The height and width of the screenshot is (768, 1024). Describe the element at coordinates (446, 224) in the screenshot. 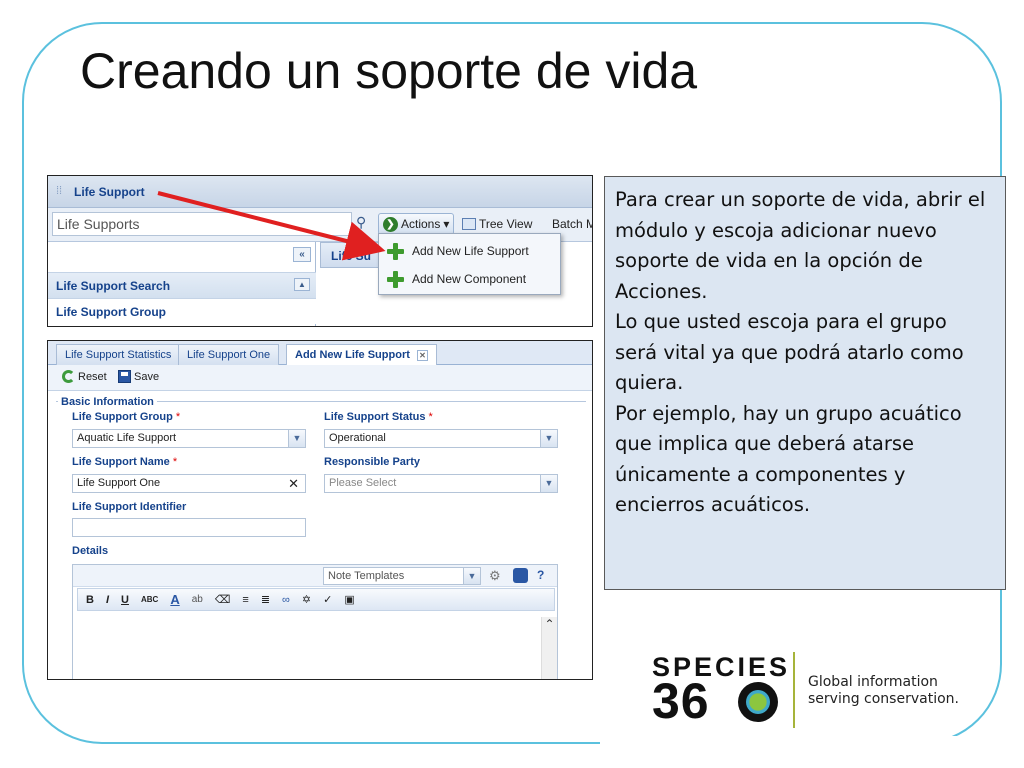

I see `chevron-down-icon: ▾` at that location.